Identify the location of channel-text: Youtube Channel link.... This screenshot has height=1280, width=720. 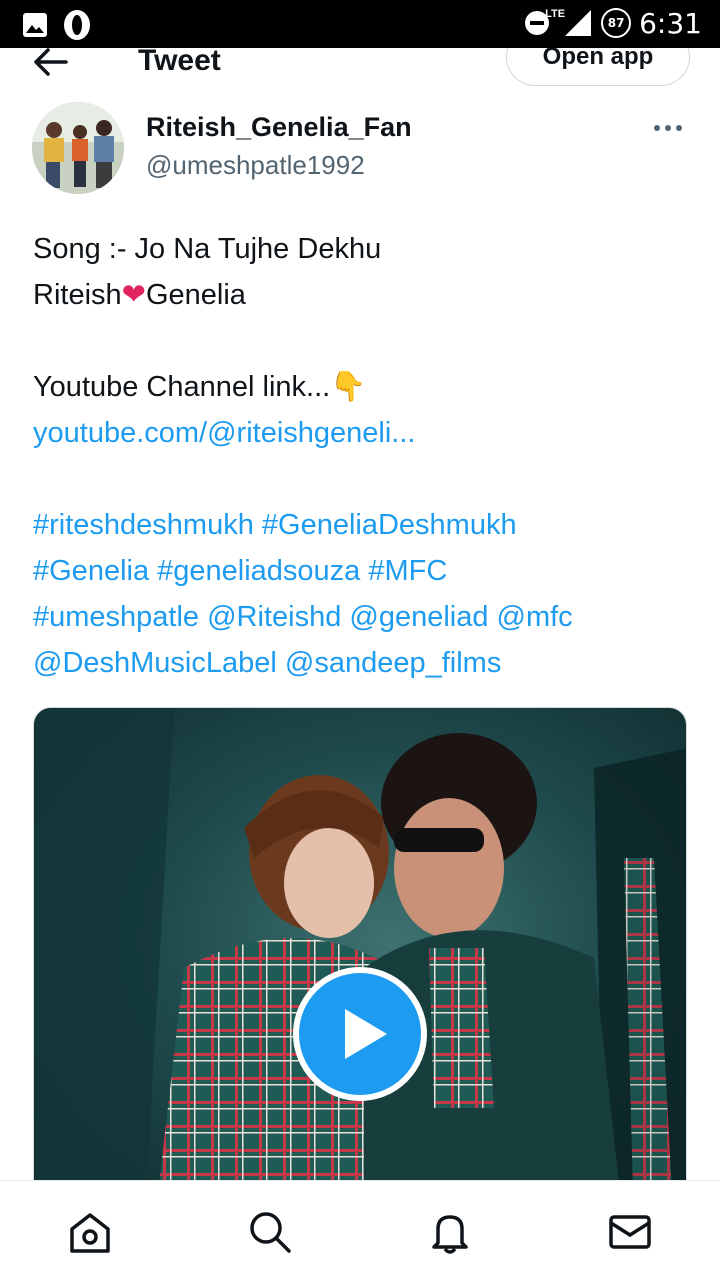
(182, 387).